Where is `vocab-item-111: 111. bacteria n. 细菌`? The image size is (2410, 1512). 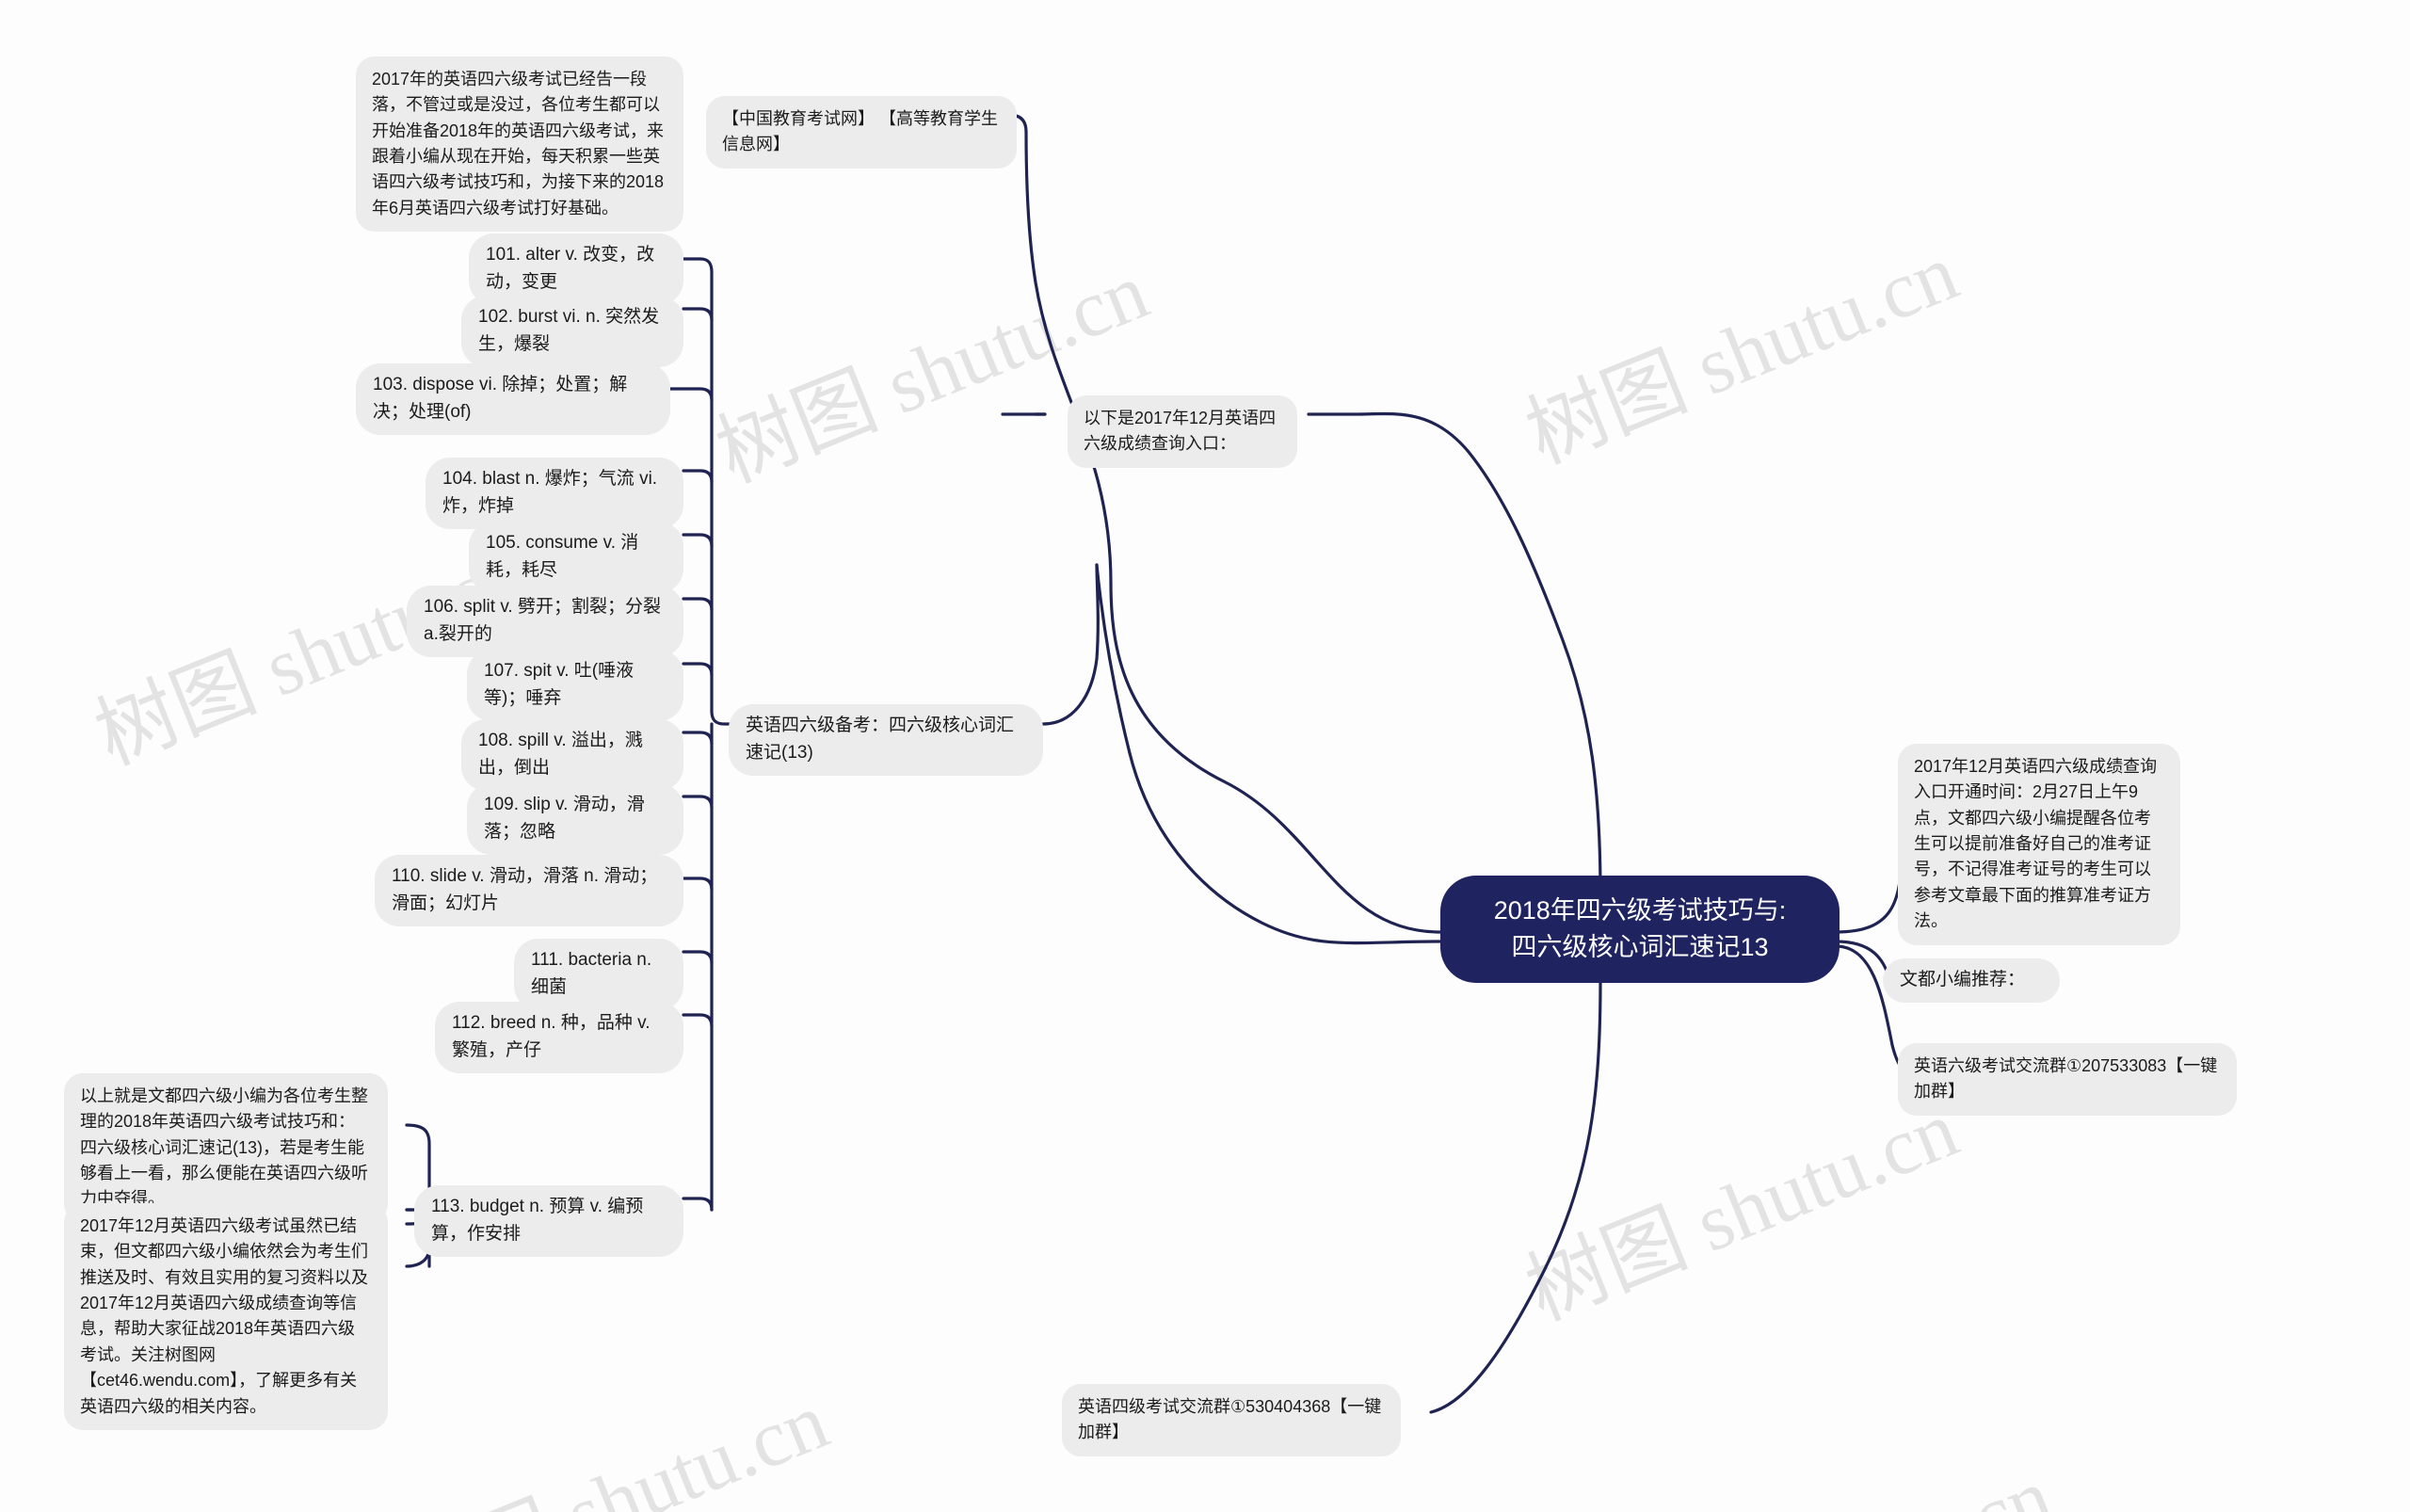
vocab-item-111: 111. bacteria n. 细菌 is located at coordinates (598, 974).